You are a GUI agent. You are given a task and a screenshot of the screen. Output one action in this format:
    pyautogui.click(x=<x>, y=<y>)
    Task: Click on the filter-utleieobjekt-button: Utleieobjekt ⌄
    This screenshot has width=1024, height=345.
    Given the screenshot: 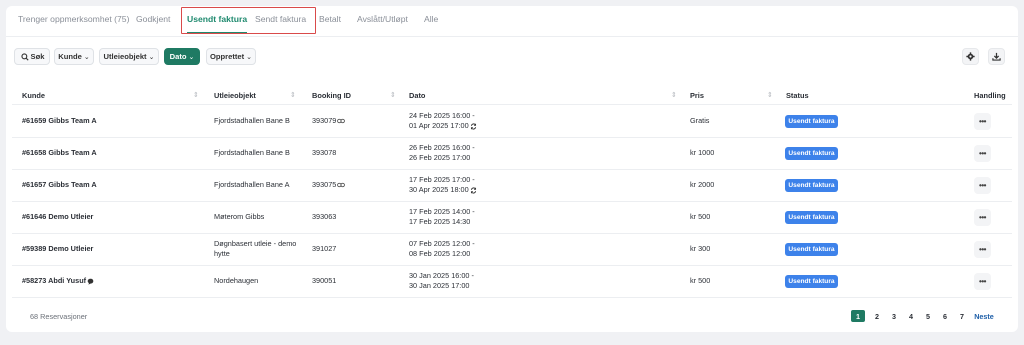 What is the action you would take?
    pyautogui.click(x=129, y=56)
    